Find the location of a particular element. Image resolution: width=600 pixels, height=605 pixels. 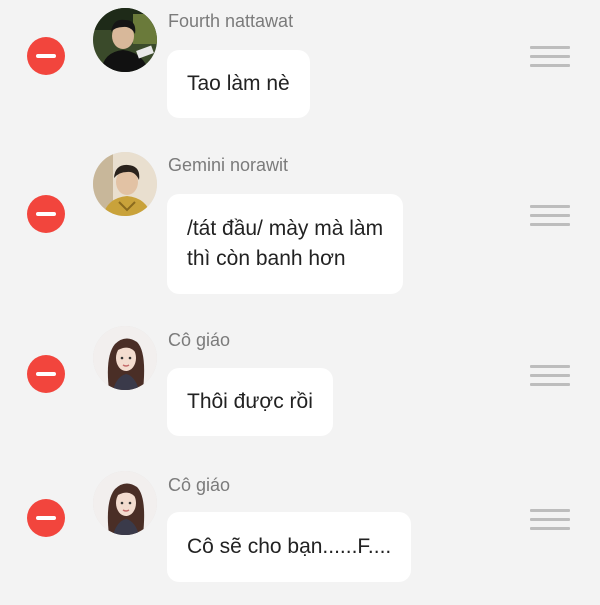

message-bubble: Thôi được rồi is located at coordinates (250, 402).